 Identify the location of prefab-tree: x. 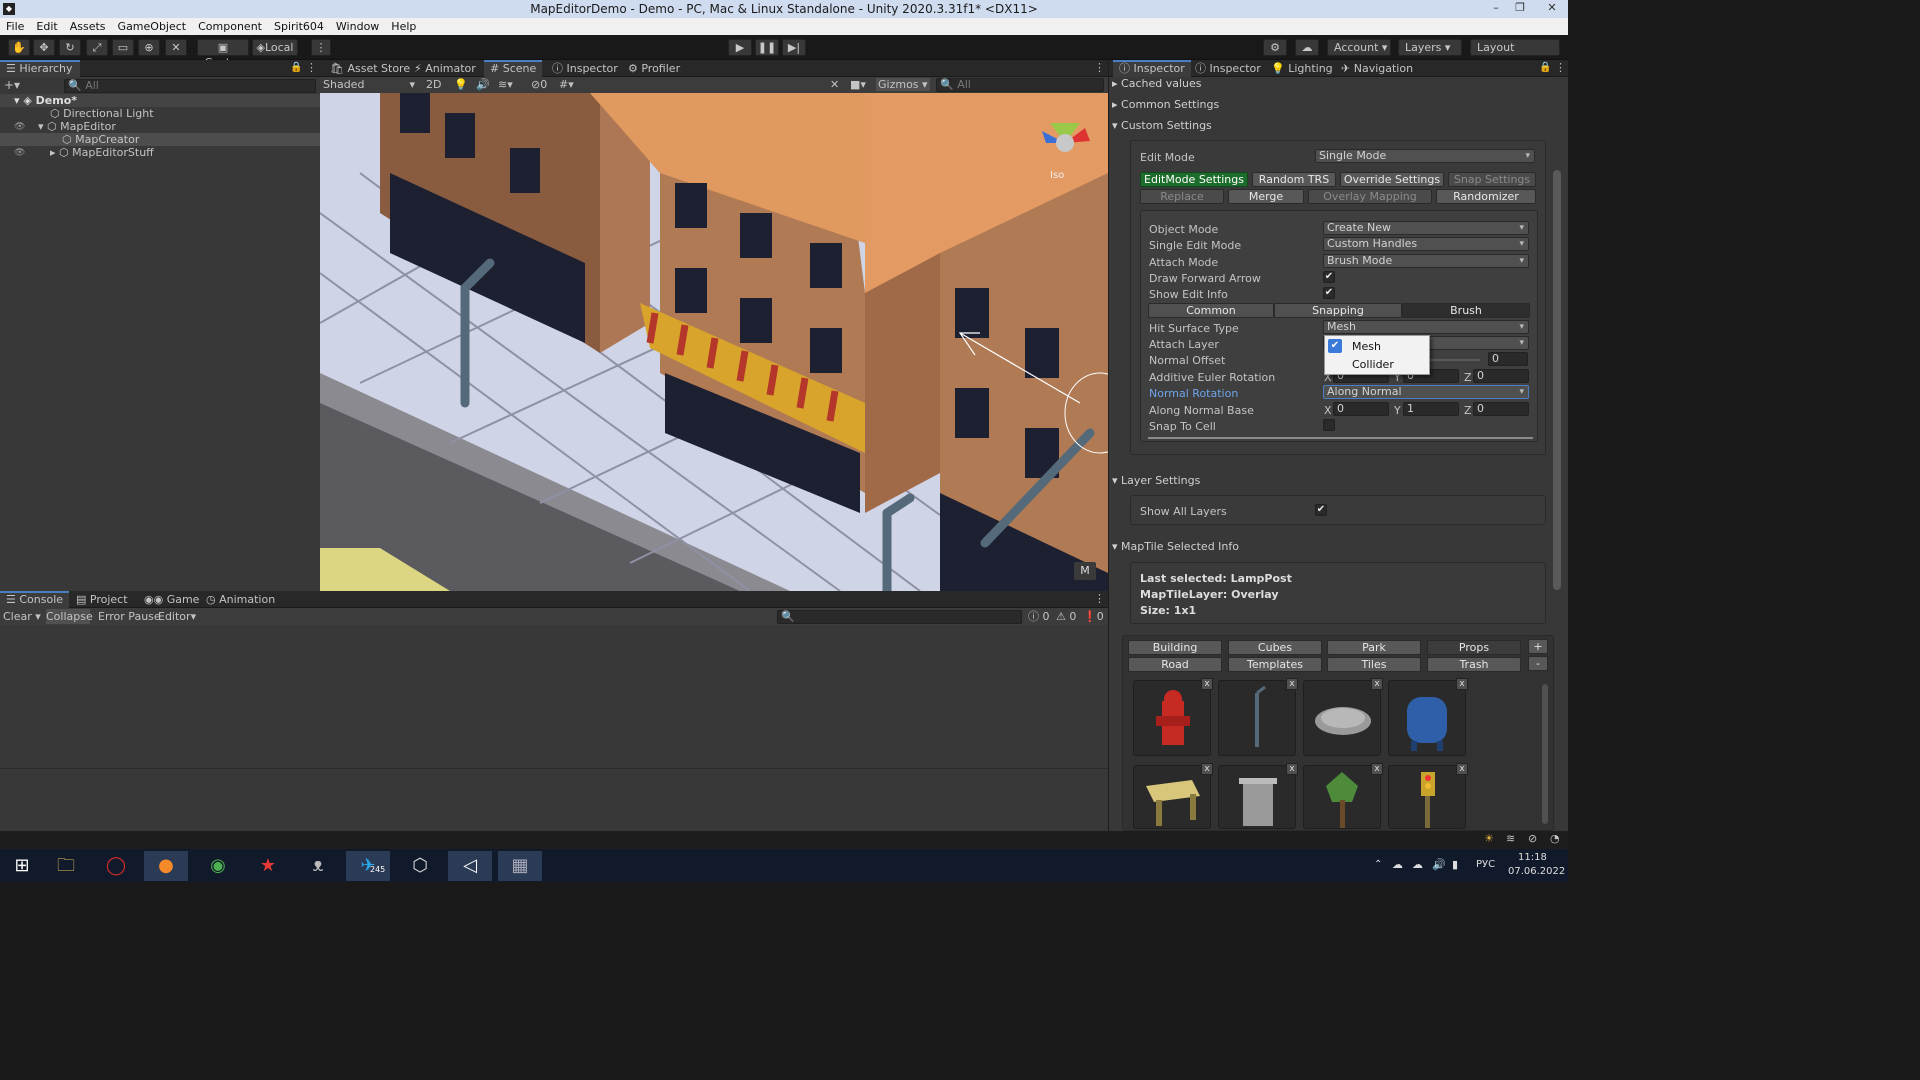
(1343, 796).